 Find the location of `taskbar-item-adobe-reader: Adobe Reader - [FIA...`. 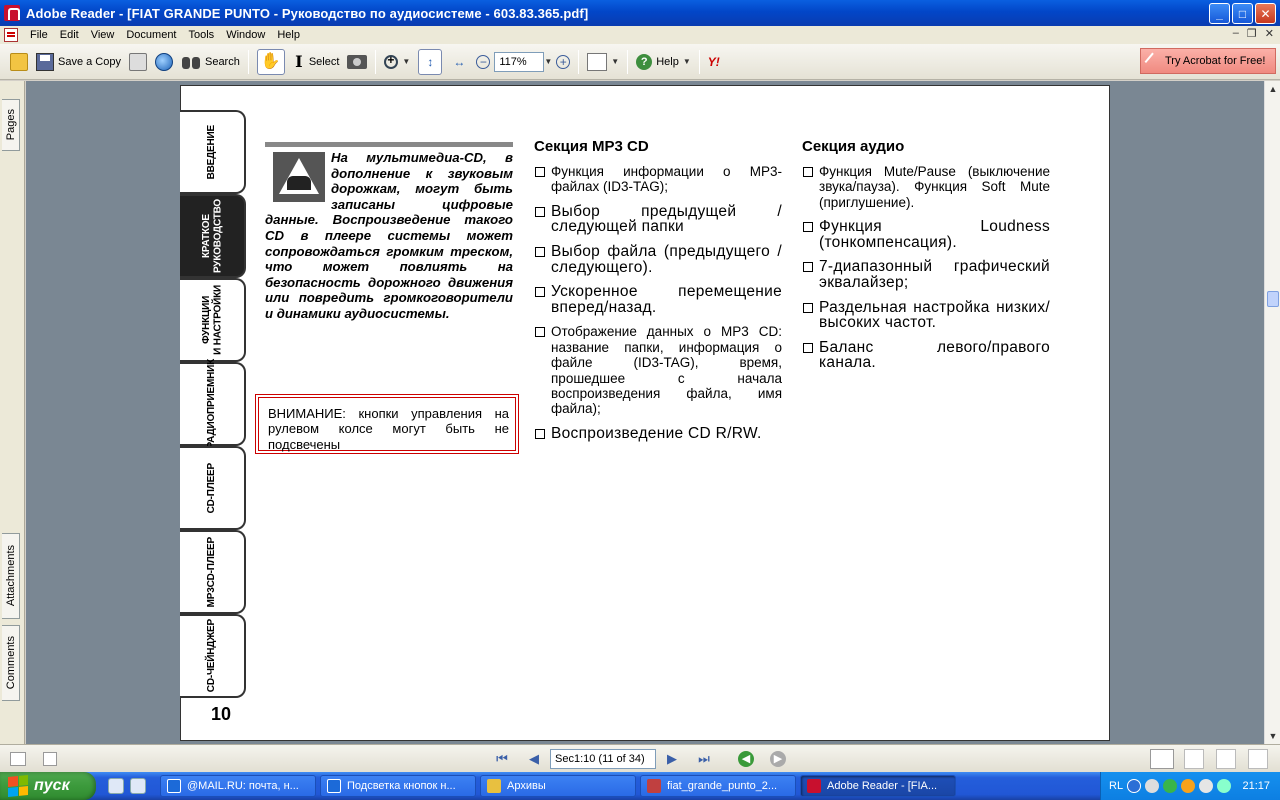

taskbar-item-adobe-reader: Adobe Reader - [FIA... is located at coordinates (878, 786).